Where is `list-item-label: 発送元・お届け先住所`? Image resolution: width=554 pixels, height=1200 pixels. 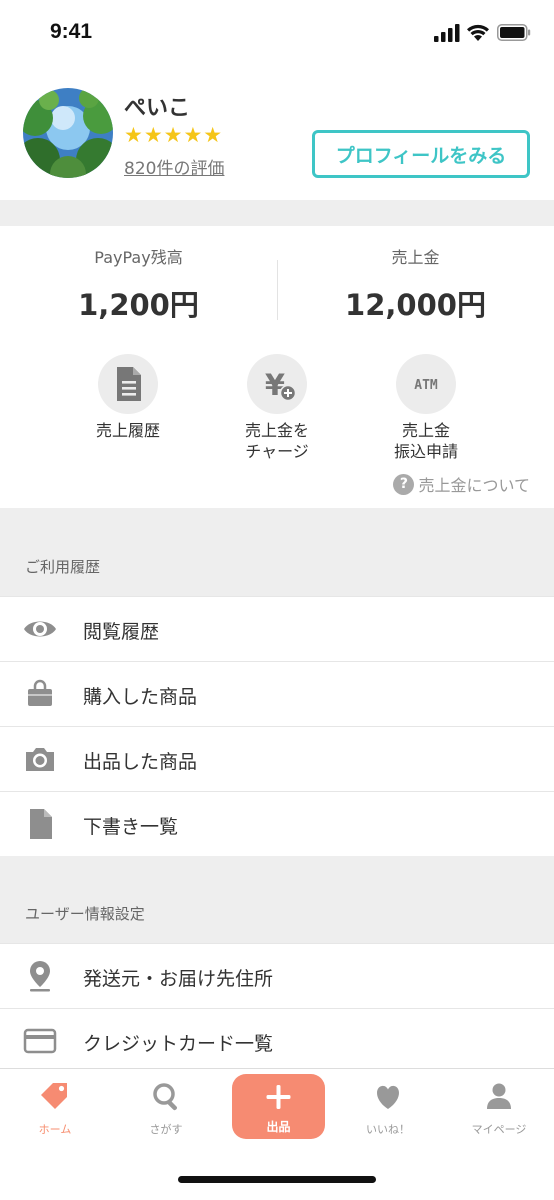
list-item-label: 発送元・お届け先住所 is located at coordinates (178, 979).